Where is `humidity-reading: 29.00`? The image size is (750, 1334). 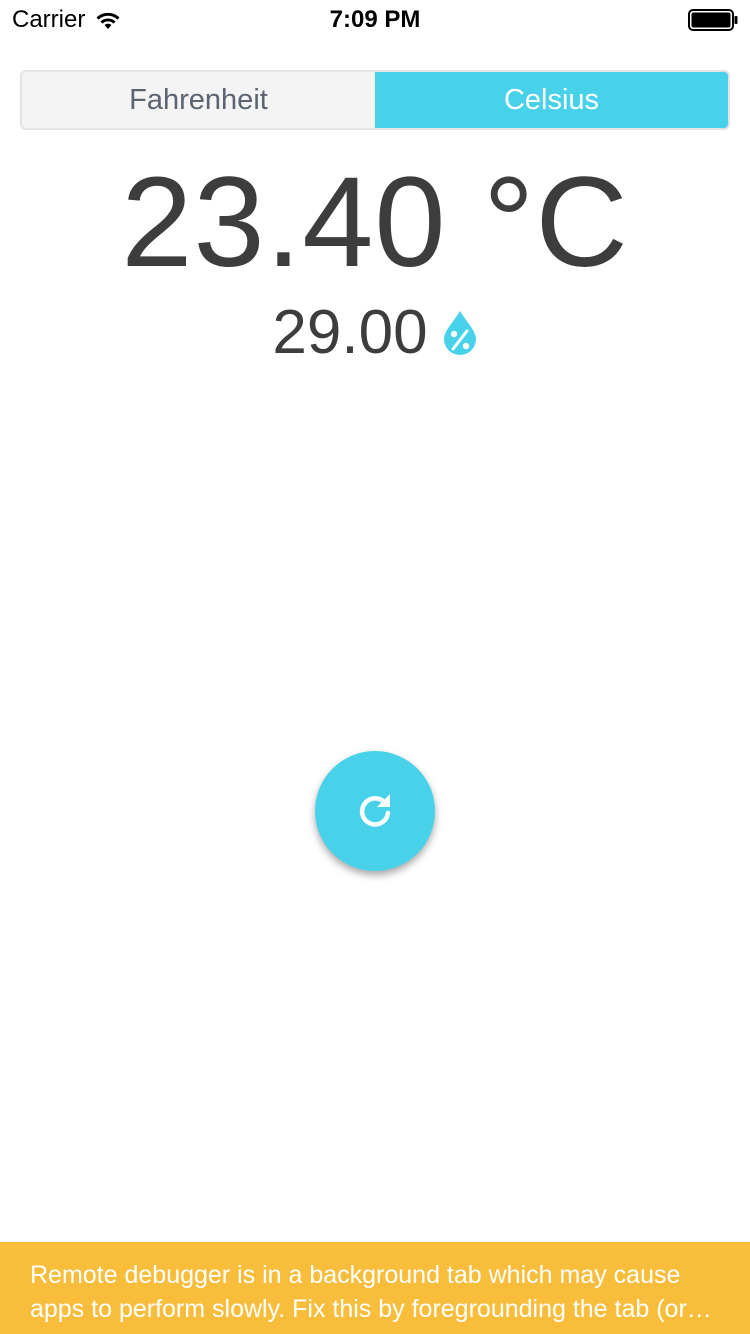
humidity-reading: 29.00 is located at coordinates (350, 332).